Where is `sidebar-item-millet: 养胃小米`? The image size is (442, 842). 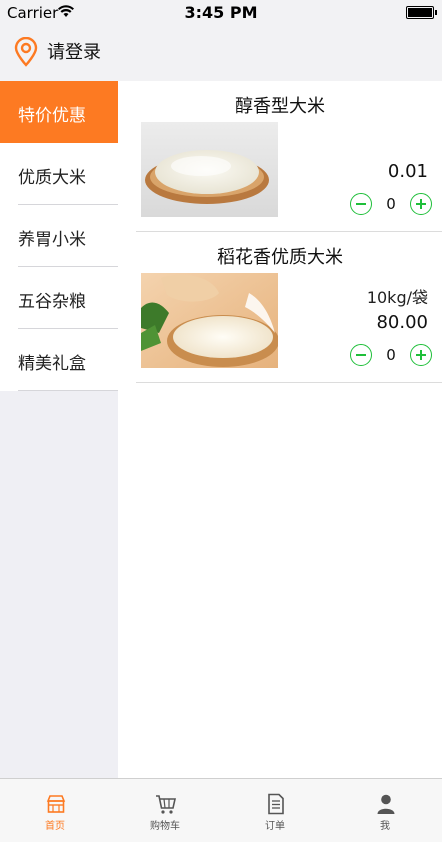
sidebar-item-millet: 养胃小米 is located at coordinates (59, 236).